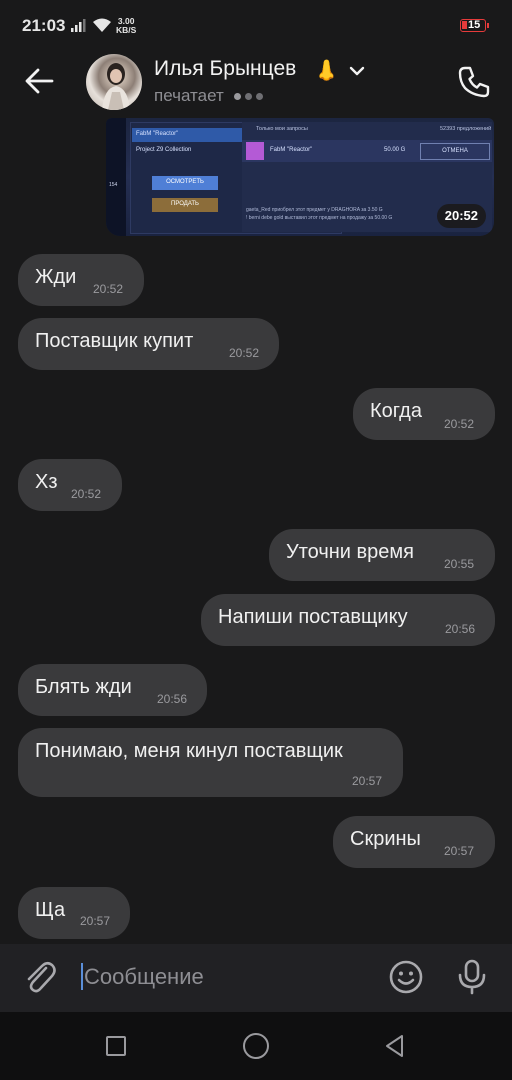 The width and height of the screenshot is (512, 1080). I want to click on message-bubble: Уточни время 20:55, so click(382, 555).